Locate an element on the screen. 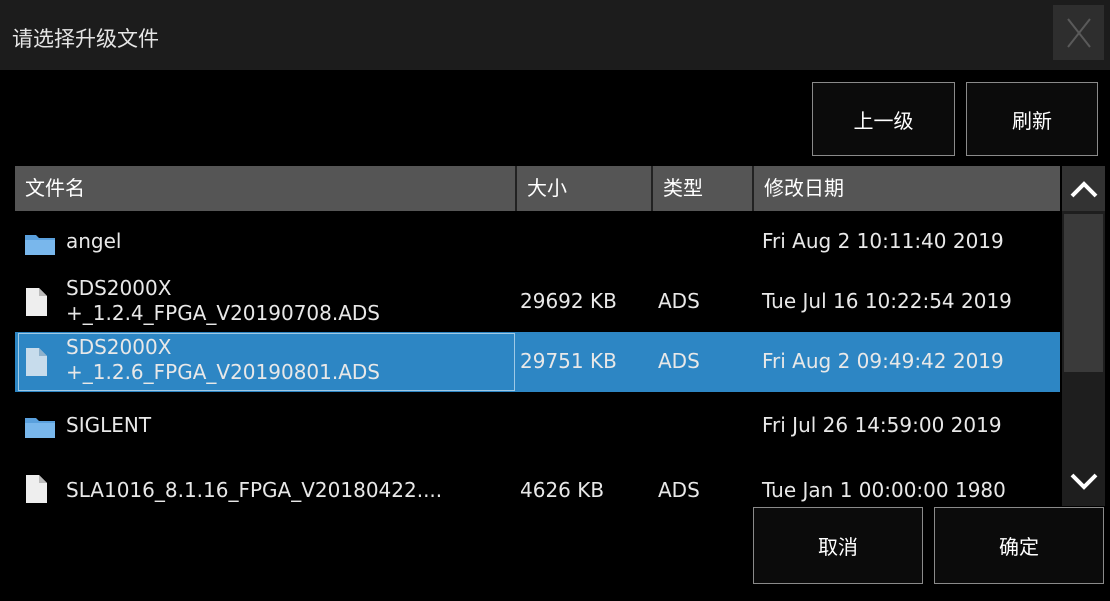  scroll-up-button is located at coordinates (1083, 188).